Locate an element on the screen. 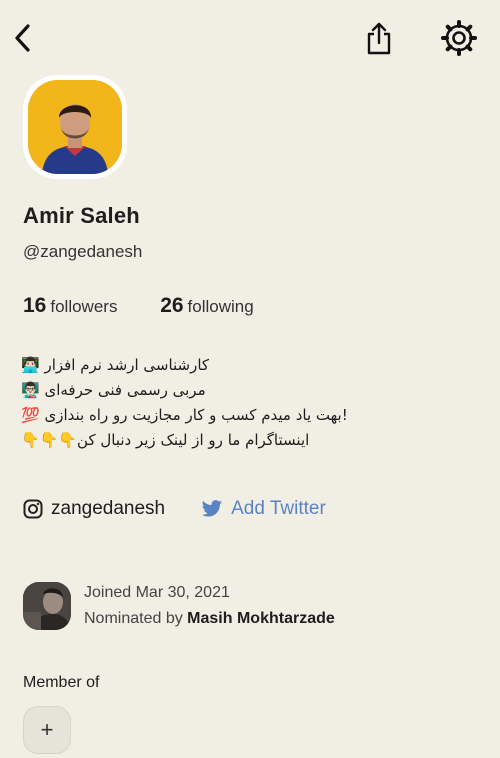 Image resolution: width=500 pixels, height=758 pixels. add-club-button: + is located at coordinates (47, 730).